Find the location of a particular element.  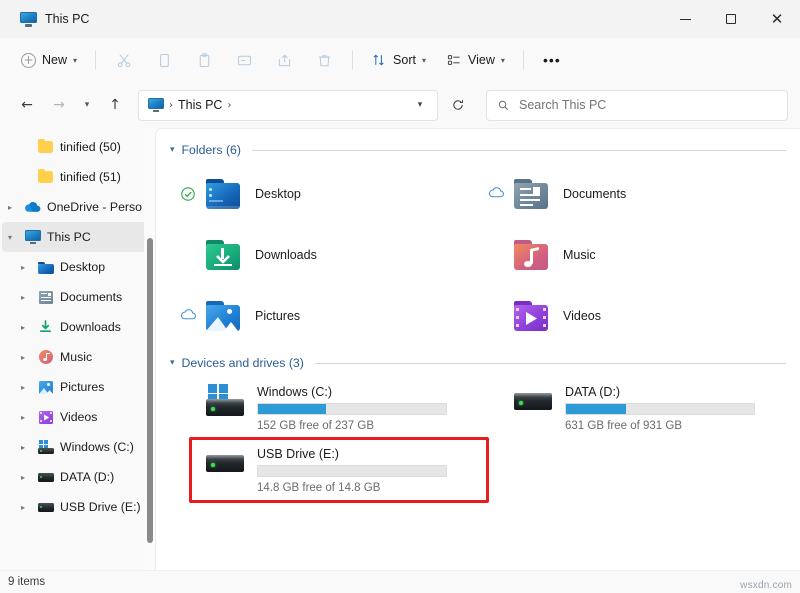

sidebar-item-videos: ▸ Videos is located at coordinates (76, 417).